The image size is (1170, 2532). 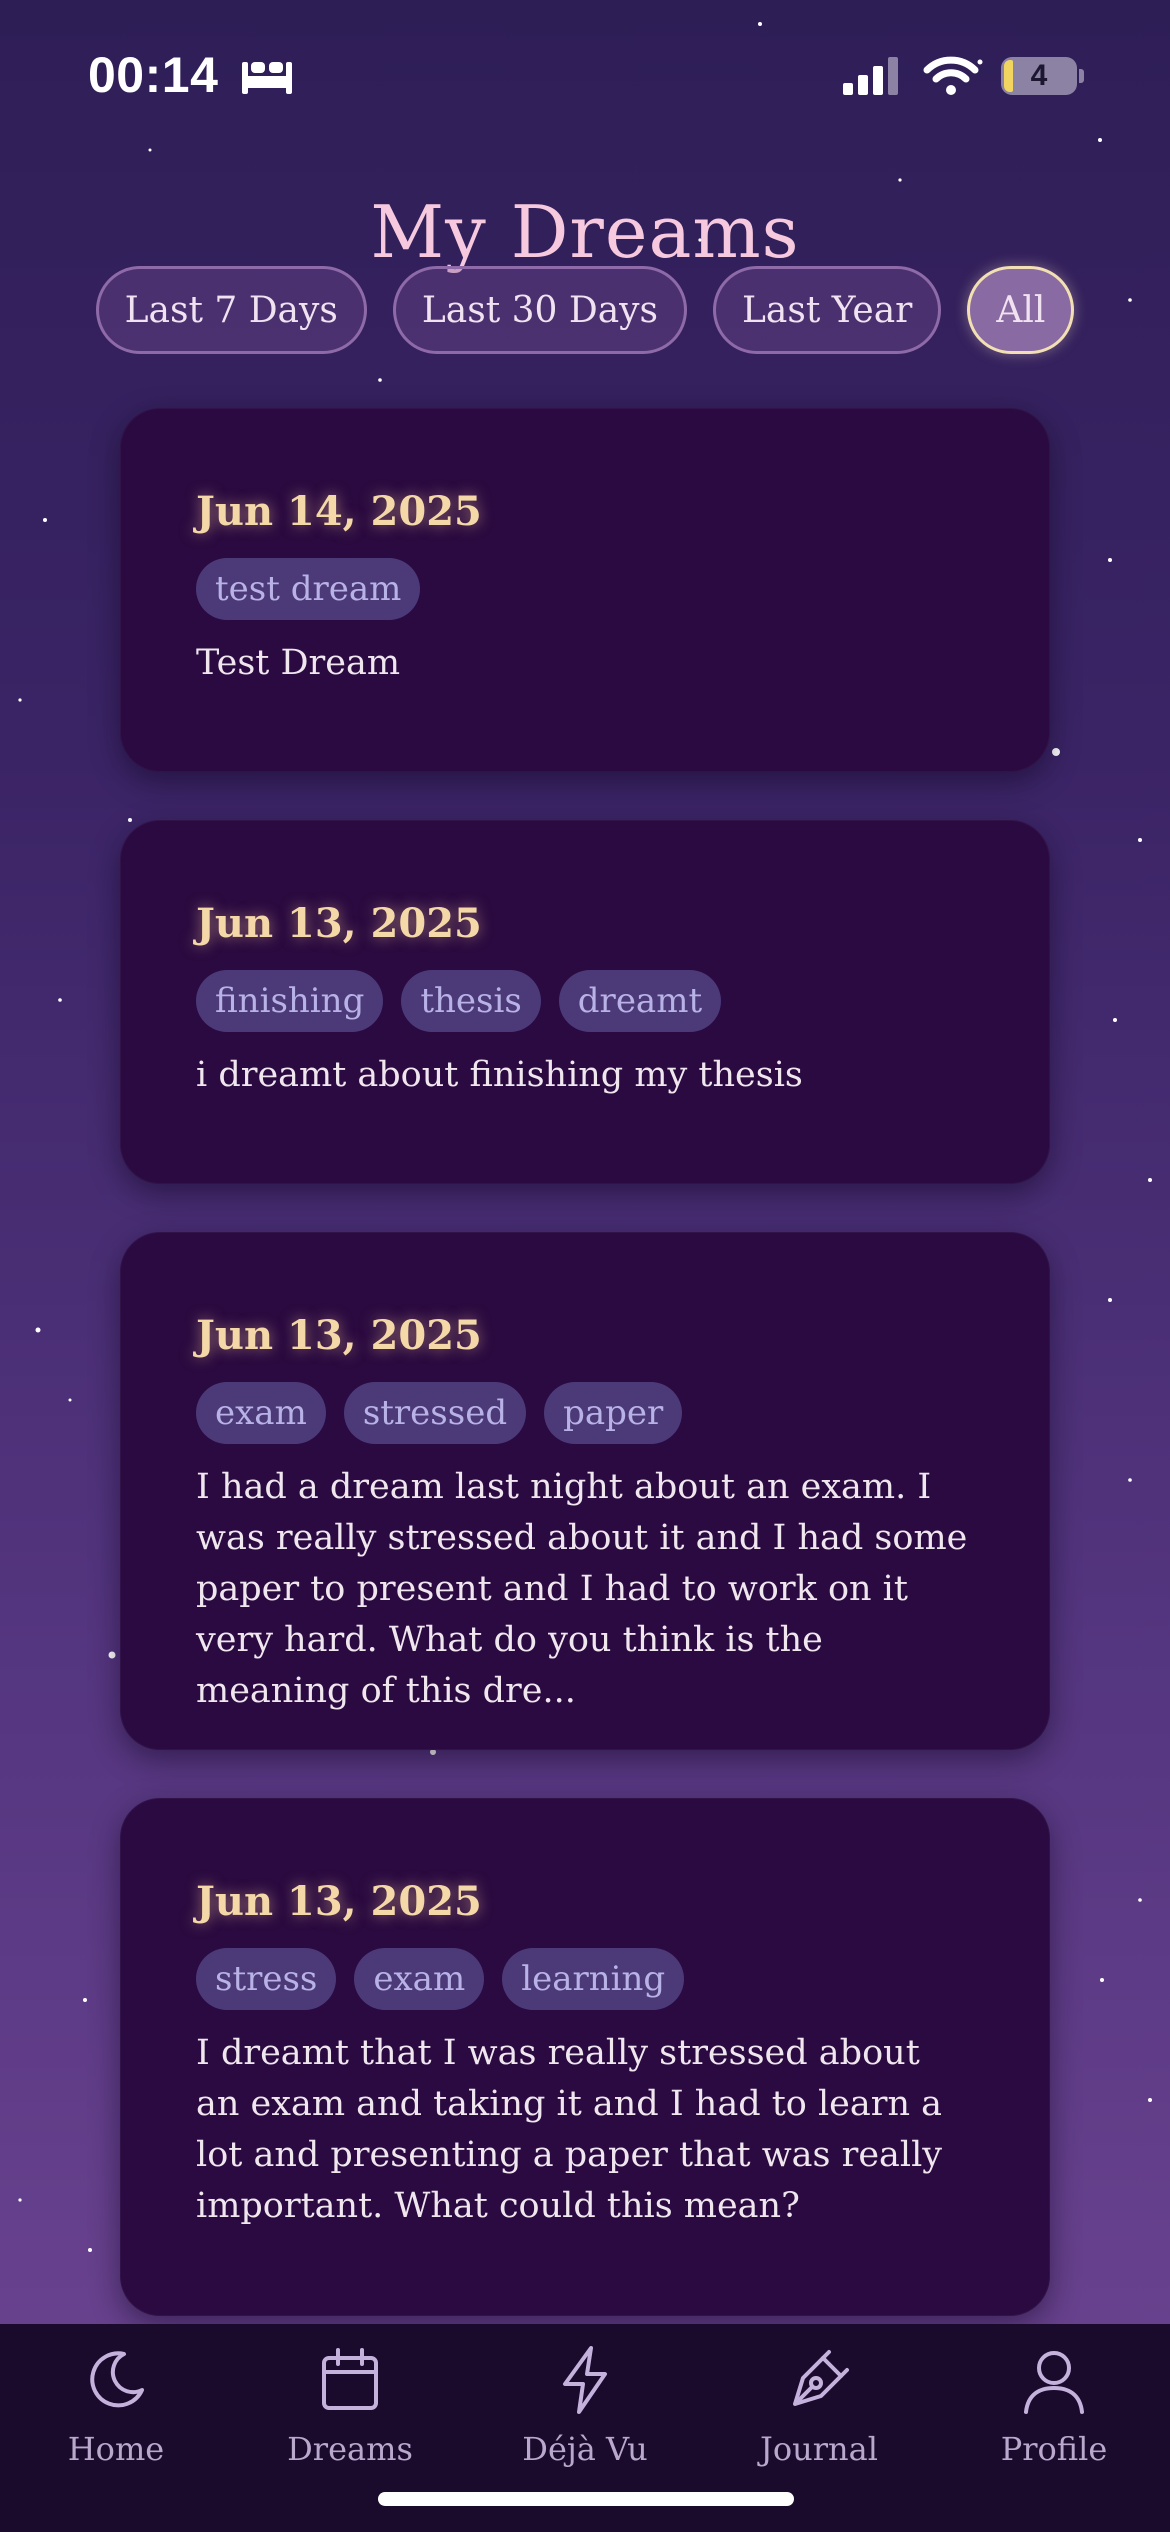 I want to click on tab-dreams-label: Dreams, so click(x=350, y=2449).